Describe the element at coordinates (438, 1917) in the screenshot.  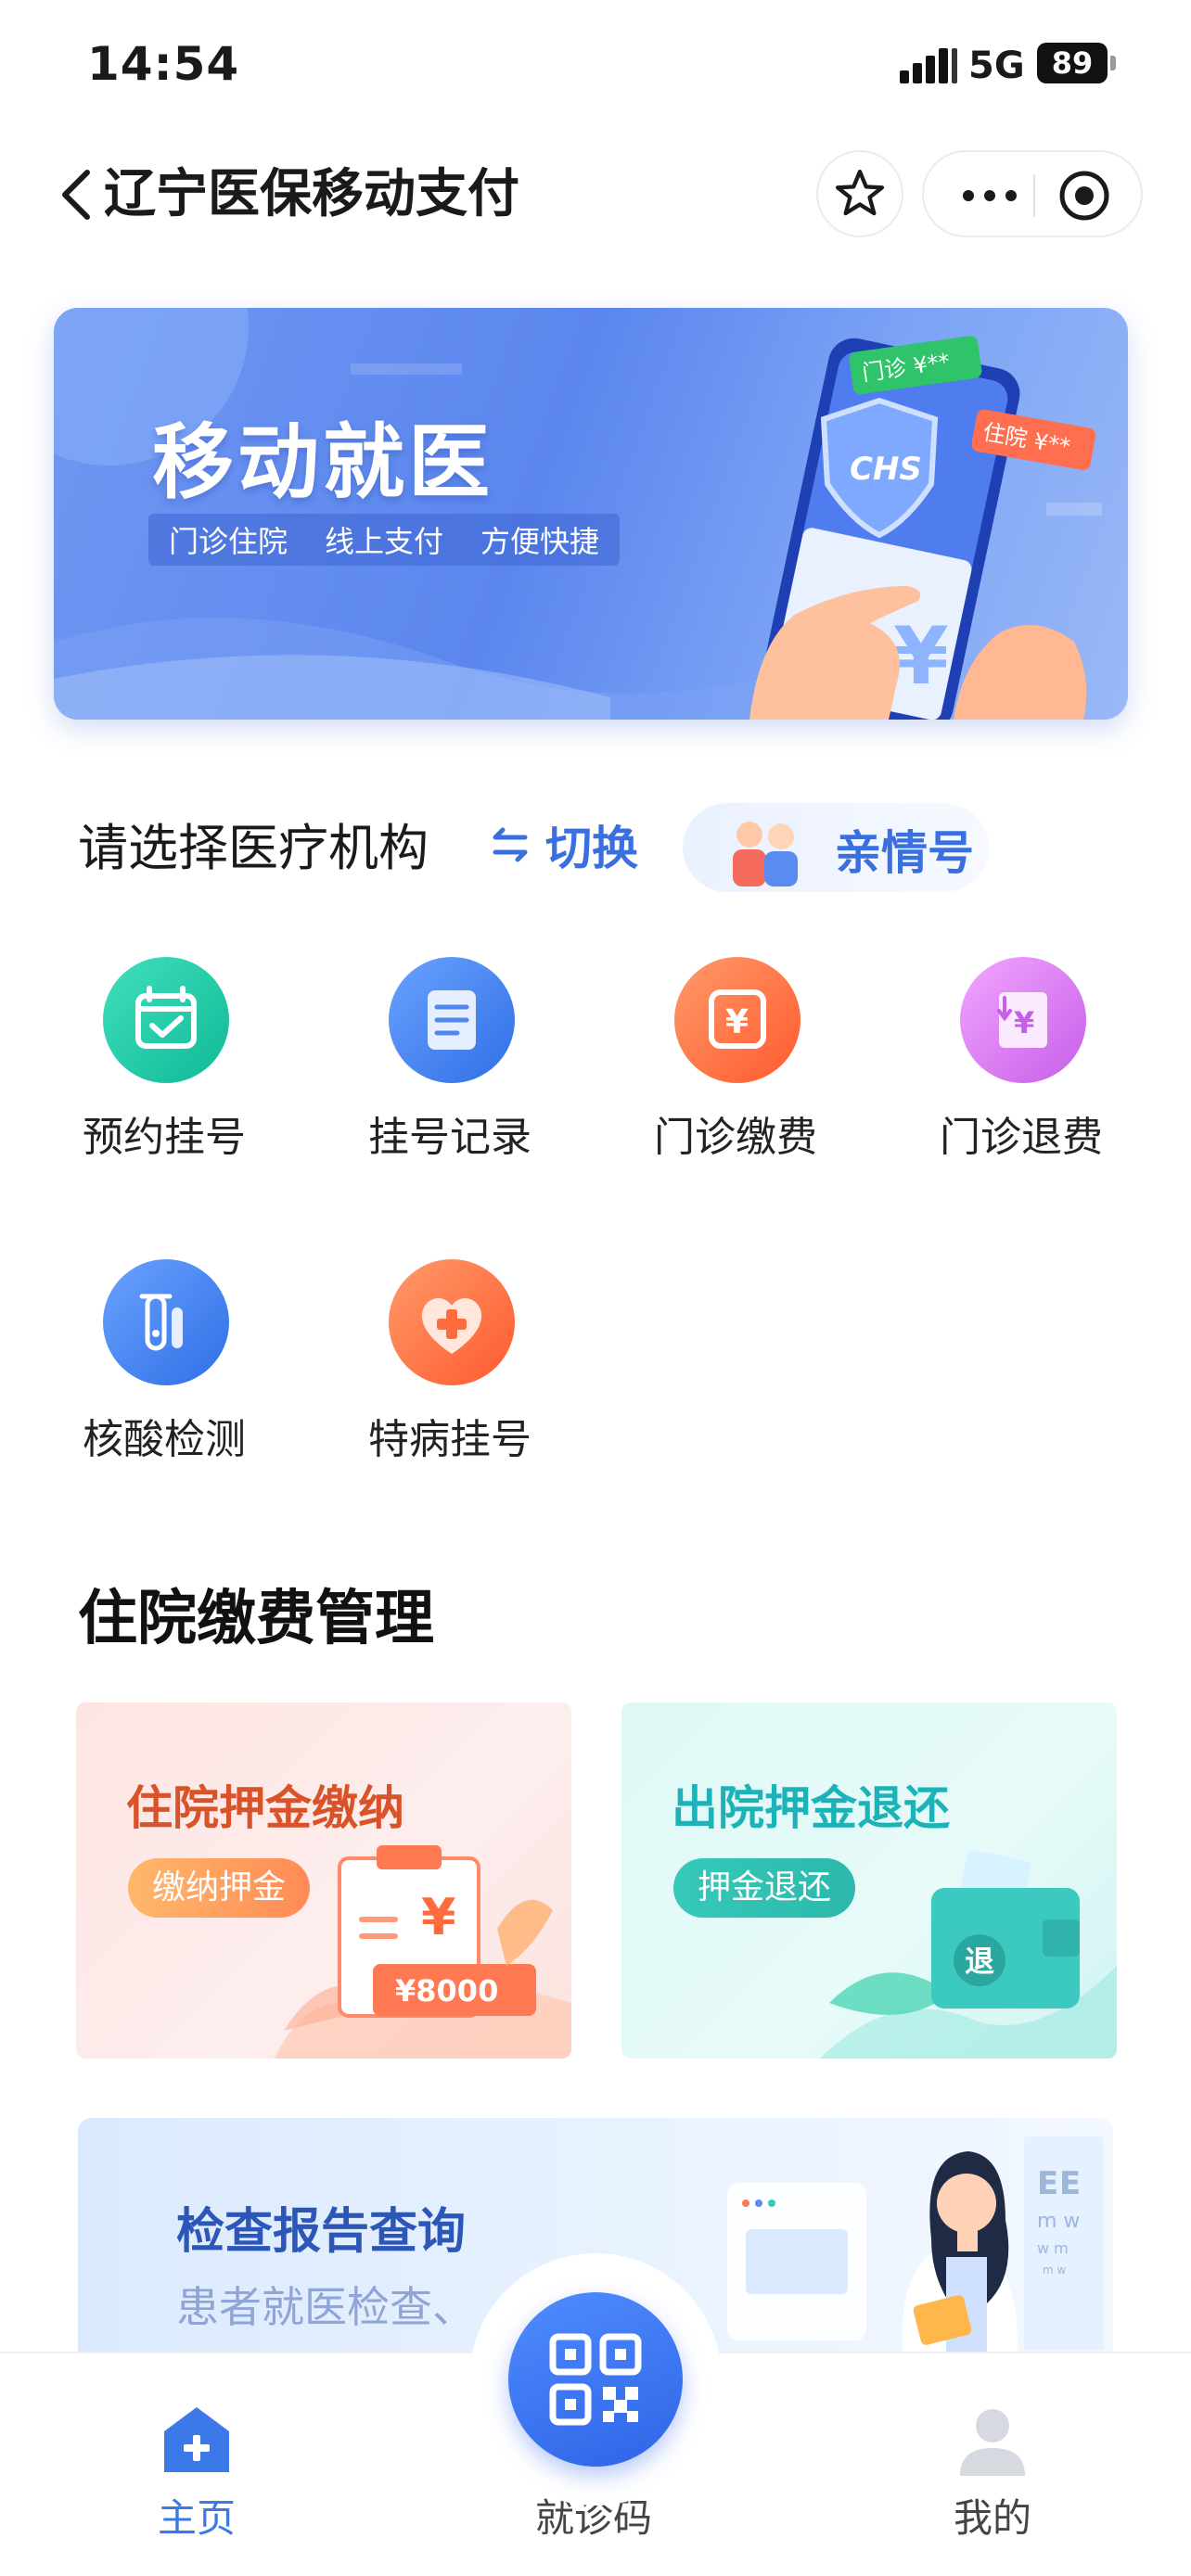
I see `bill-currency: ¥` at that location.